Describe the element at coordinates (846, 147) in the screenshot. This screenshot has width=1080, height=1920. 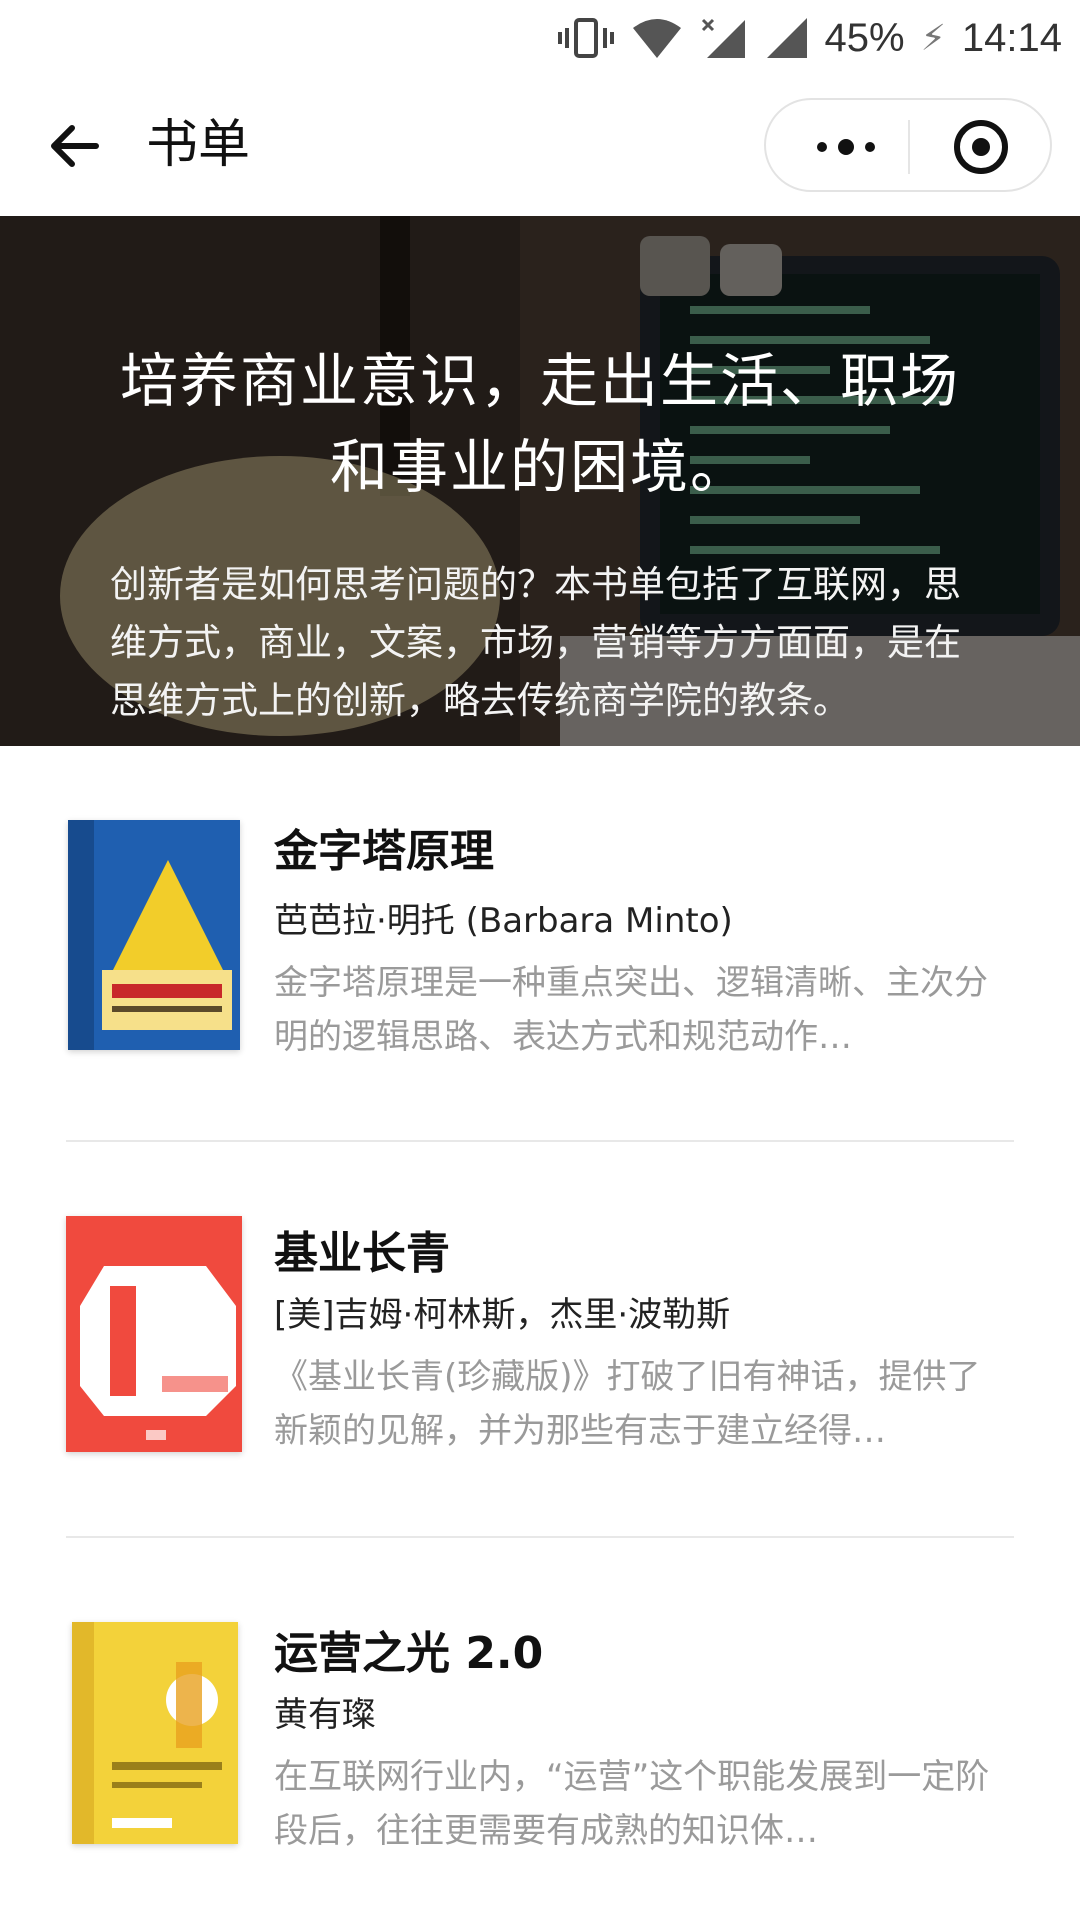
I see `more-dots-icon` at that location.